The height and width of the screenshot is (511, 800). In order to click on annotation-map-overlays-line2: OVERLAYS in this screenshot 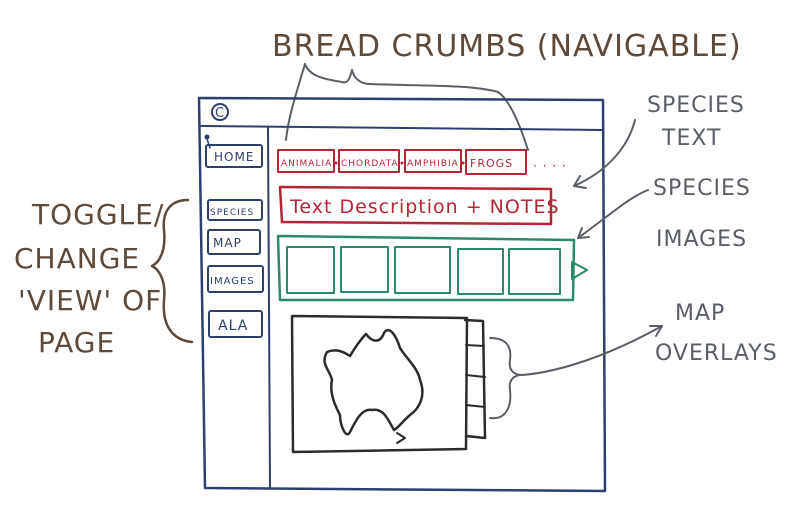, I will do `click(716, 353)`.